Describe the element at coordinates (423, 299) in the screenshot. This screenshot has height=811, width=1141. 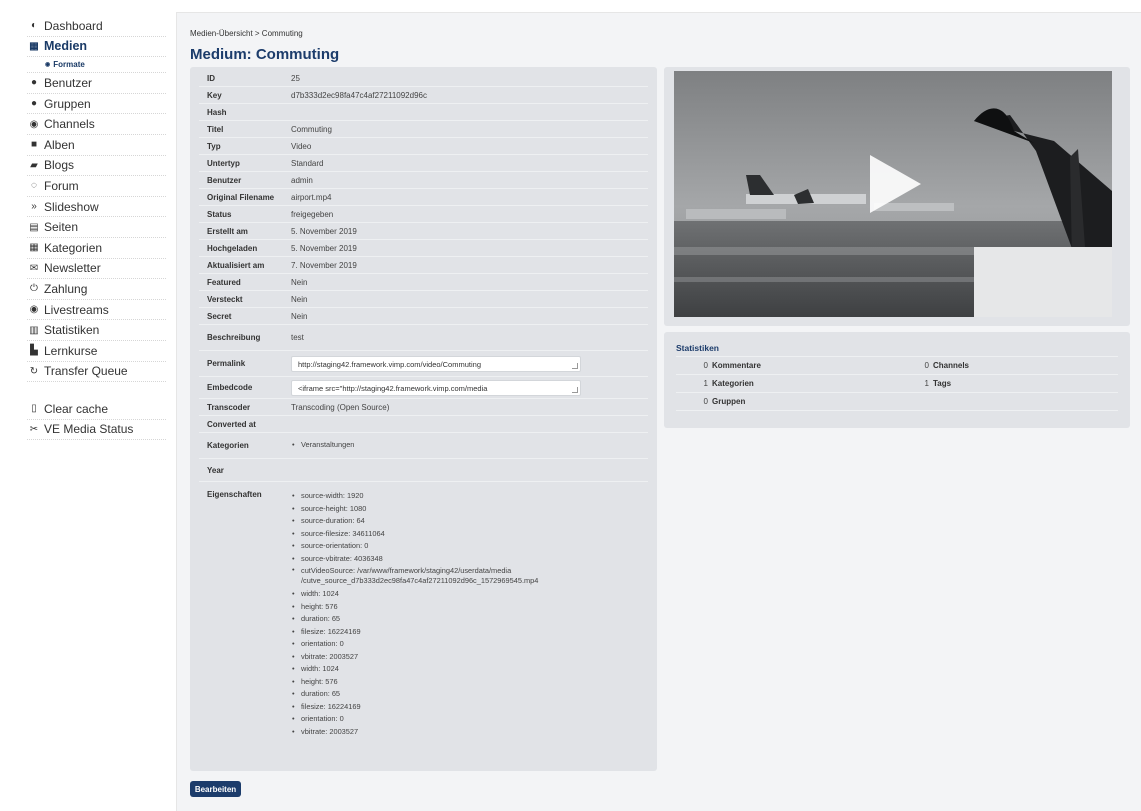
I see `detail-row-versteckt: Versteckt Nein` at that location.